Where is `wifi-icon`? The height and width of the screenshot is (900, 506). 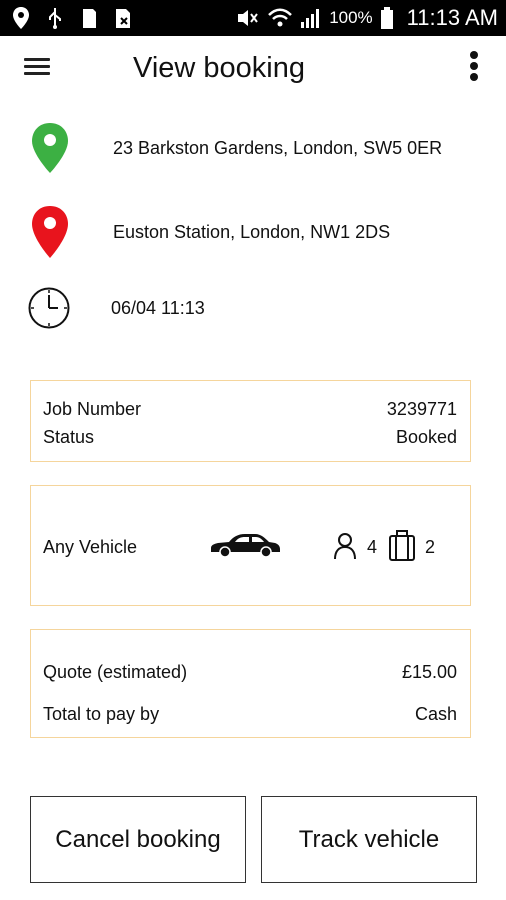 wifi-icon is located at coordinates (280, 17).